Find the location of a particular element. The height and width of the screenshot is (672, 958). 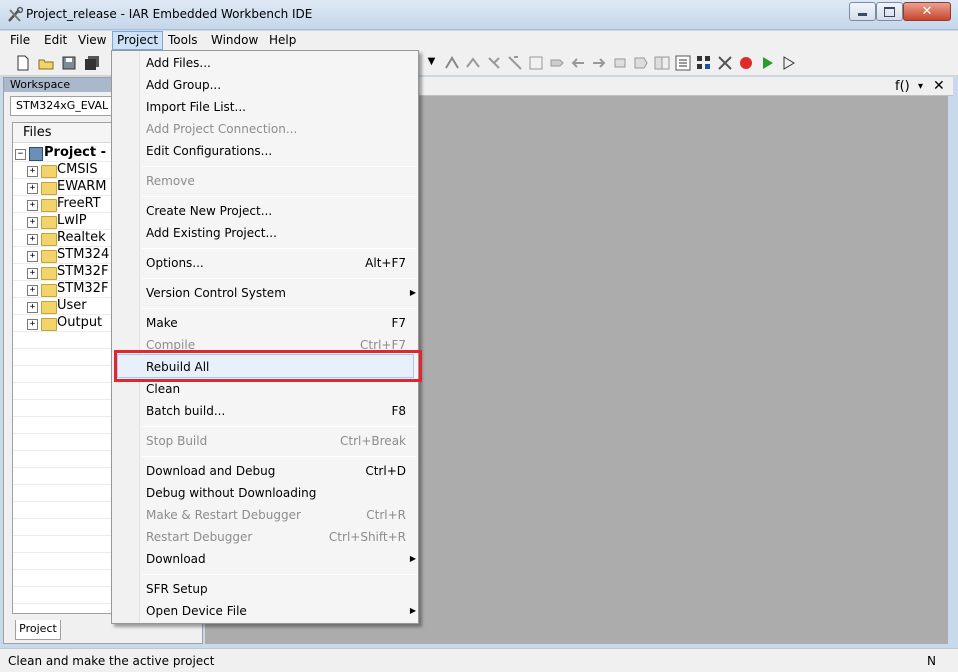

status-bar: Clean and make the active project N is located at coordinates (479, 660).